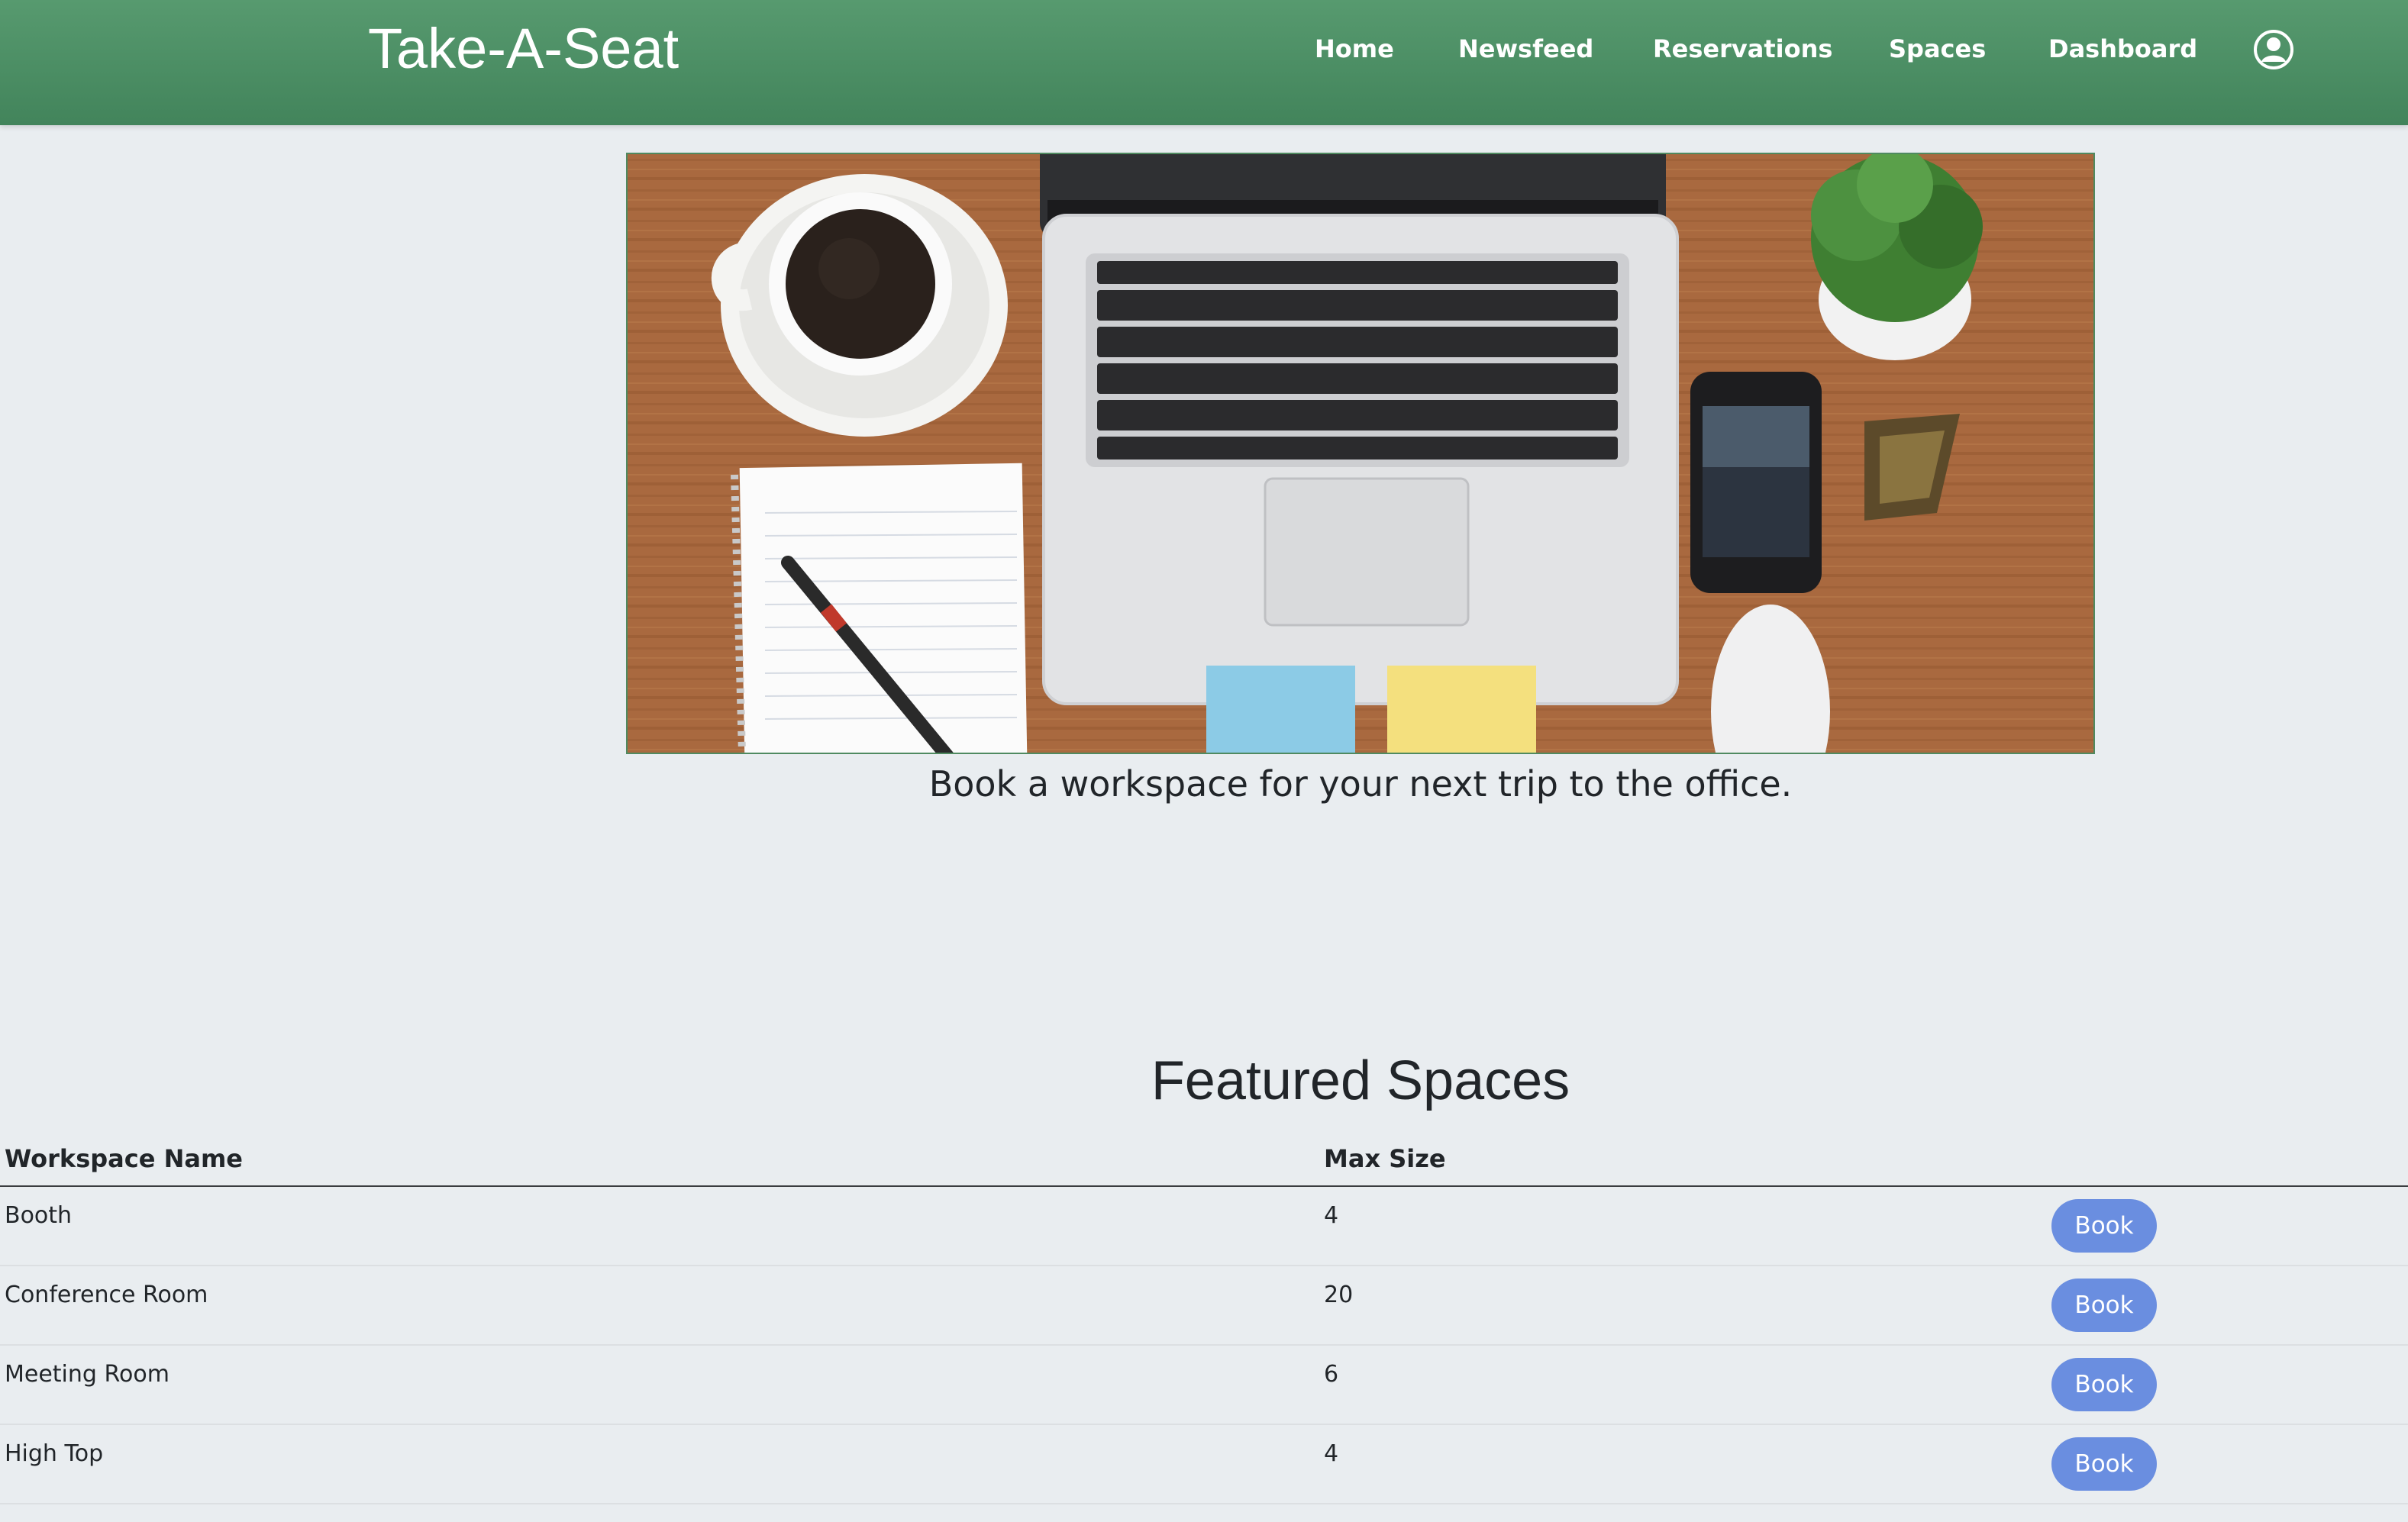  What do you see at coordinates (1937, 49) in the screenshot?
I see `nav-spaces: Spaces` at bounding box center [1937, 49].